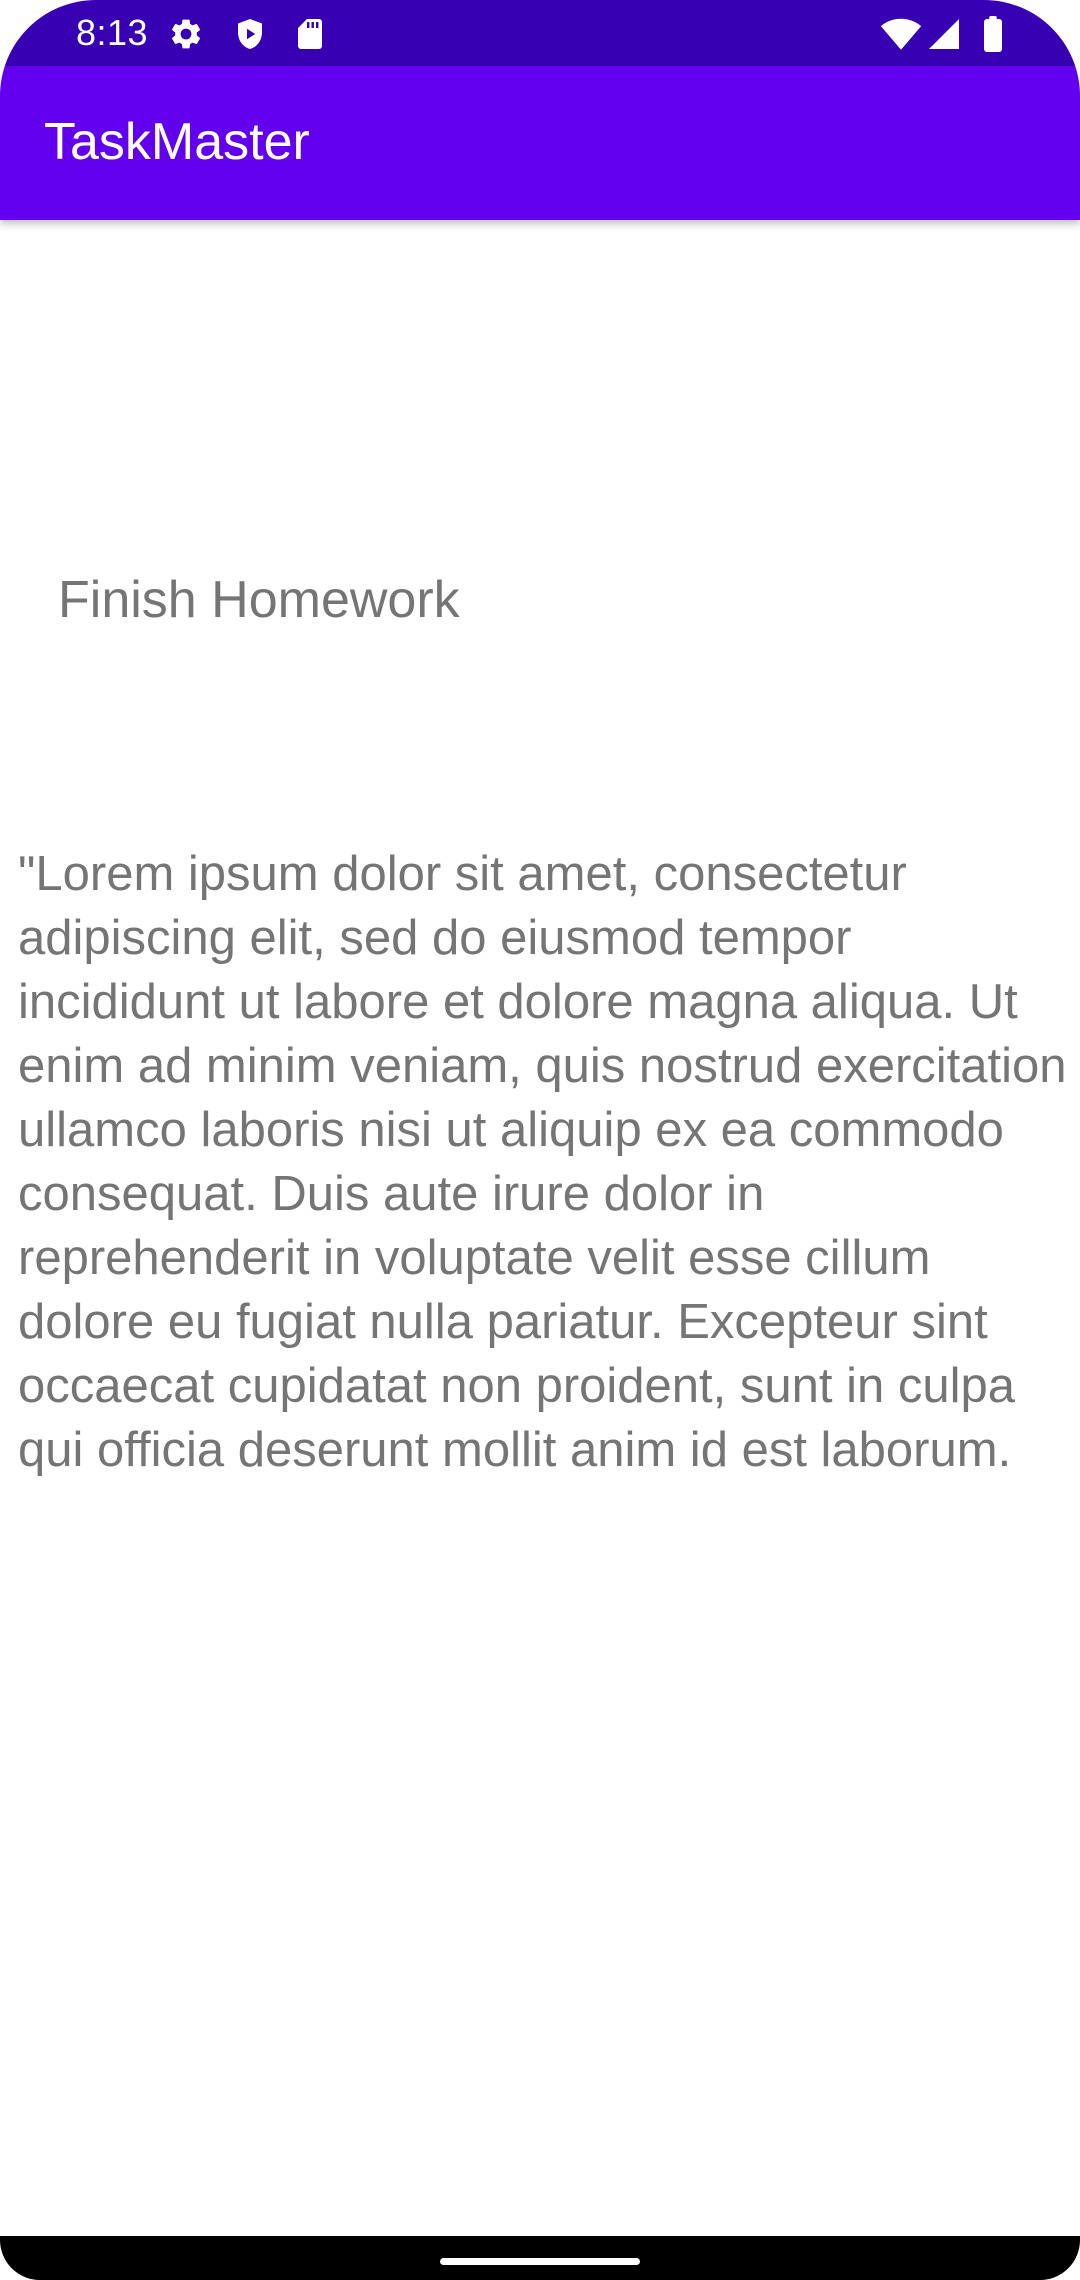 The width and height of the screenshot is (1080, 2280). Describe the element at coordinates (259, 600) in the screenshot. I see `task-title: Finish Homework` at that location.